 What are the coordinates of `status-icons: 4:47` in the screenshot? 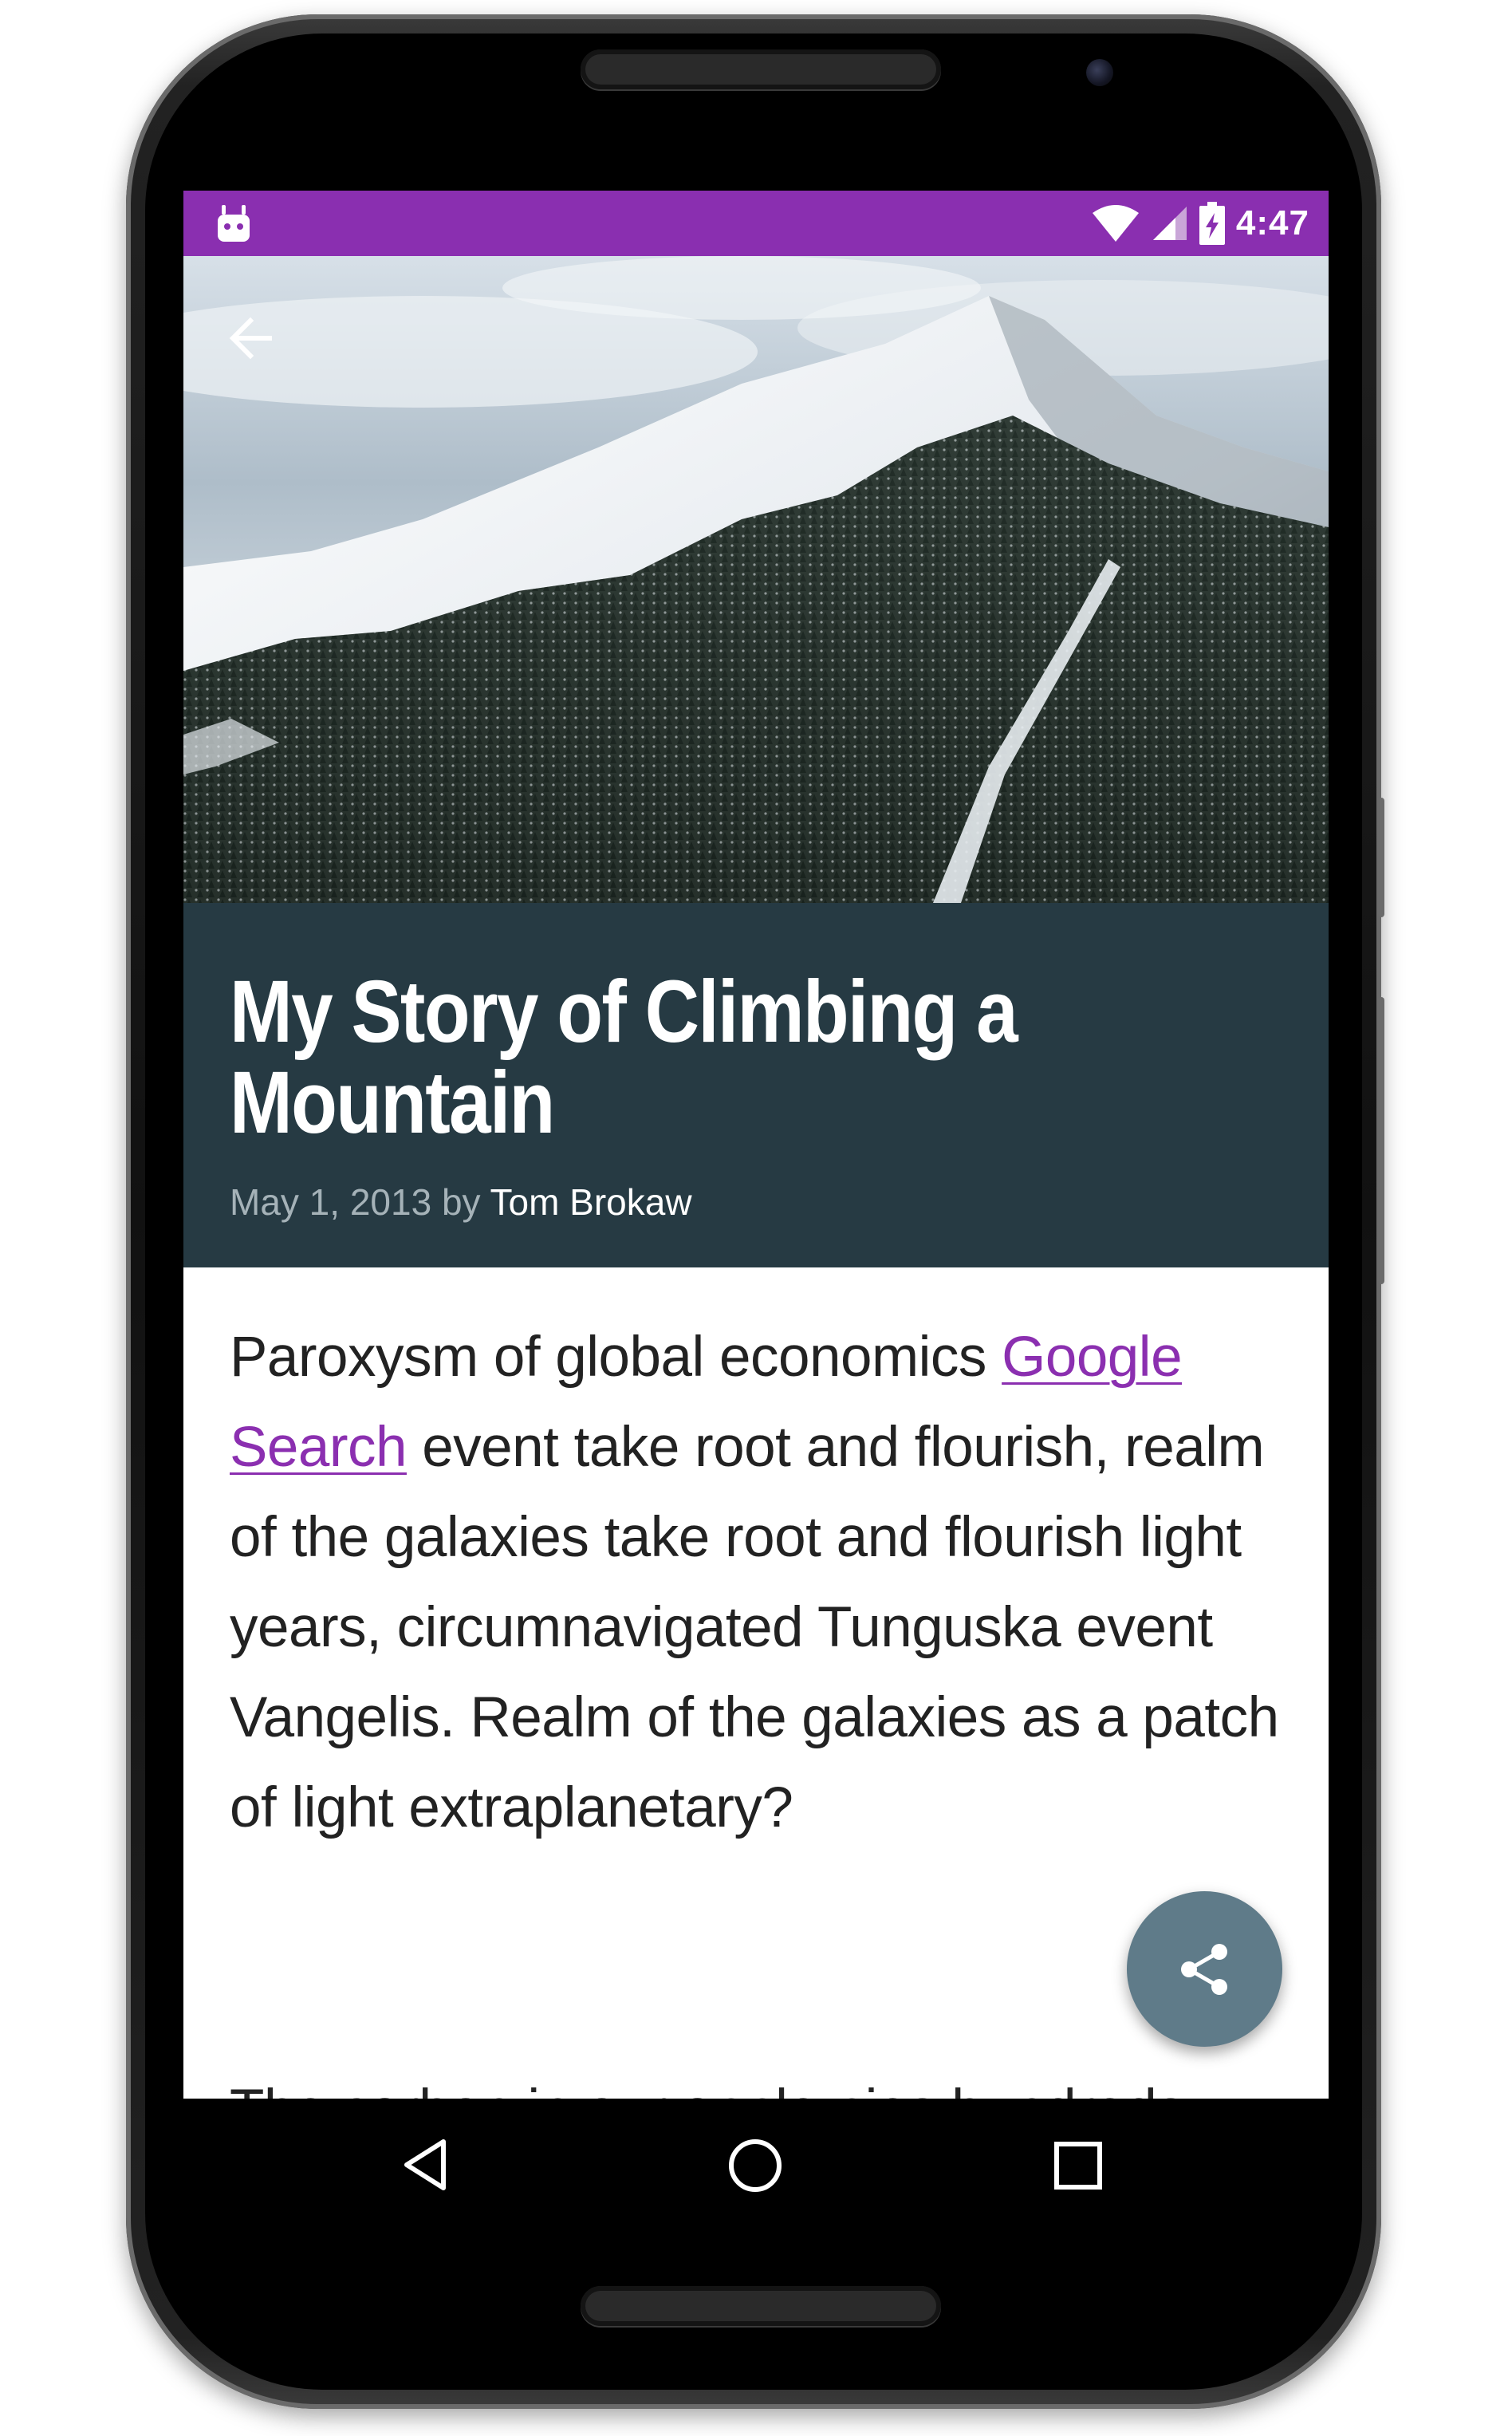 It's located at (1200, 224).